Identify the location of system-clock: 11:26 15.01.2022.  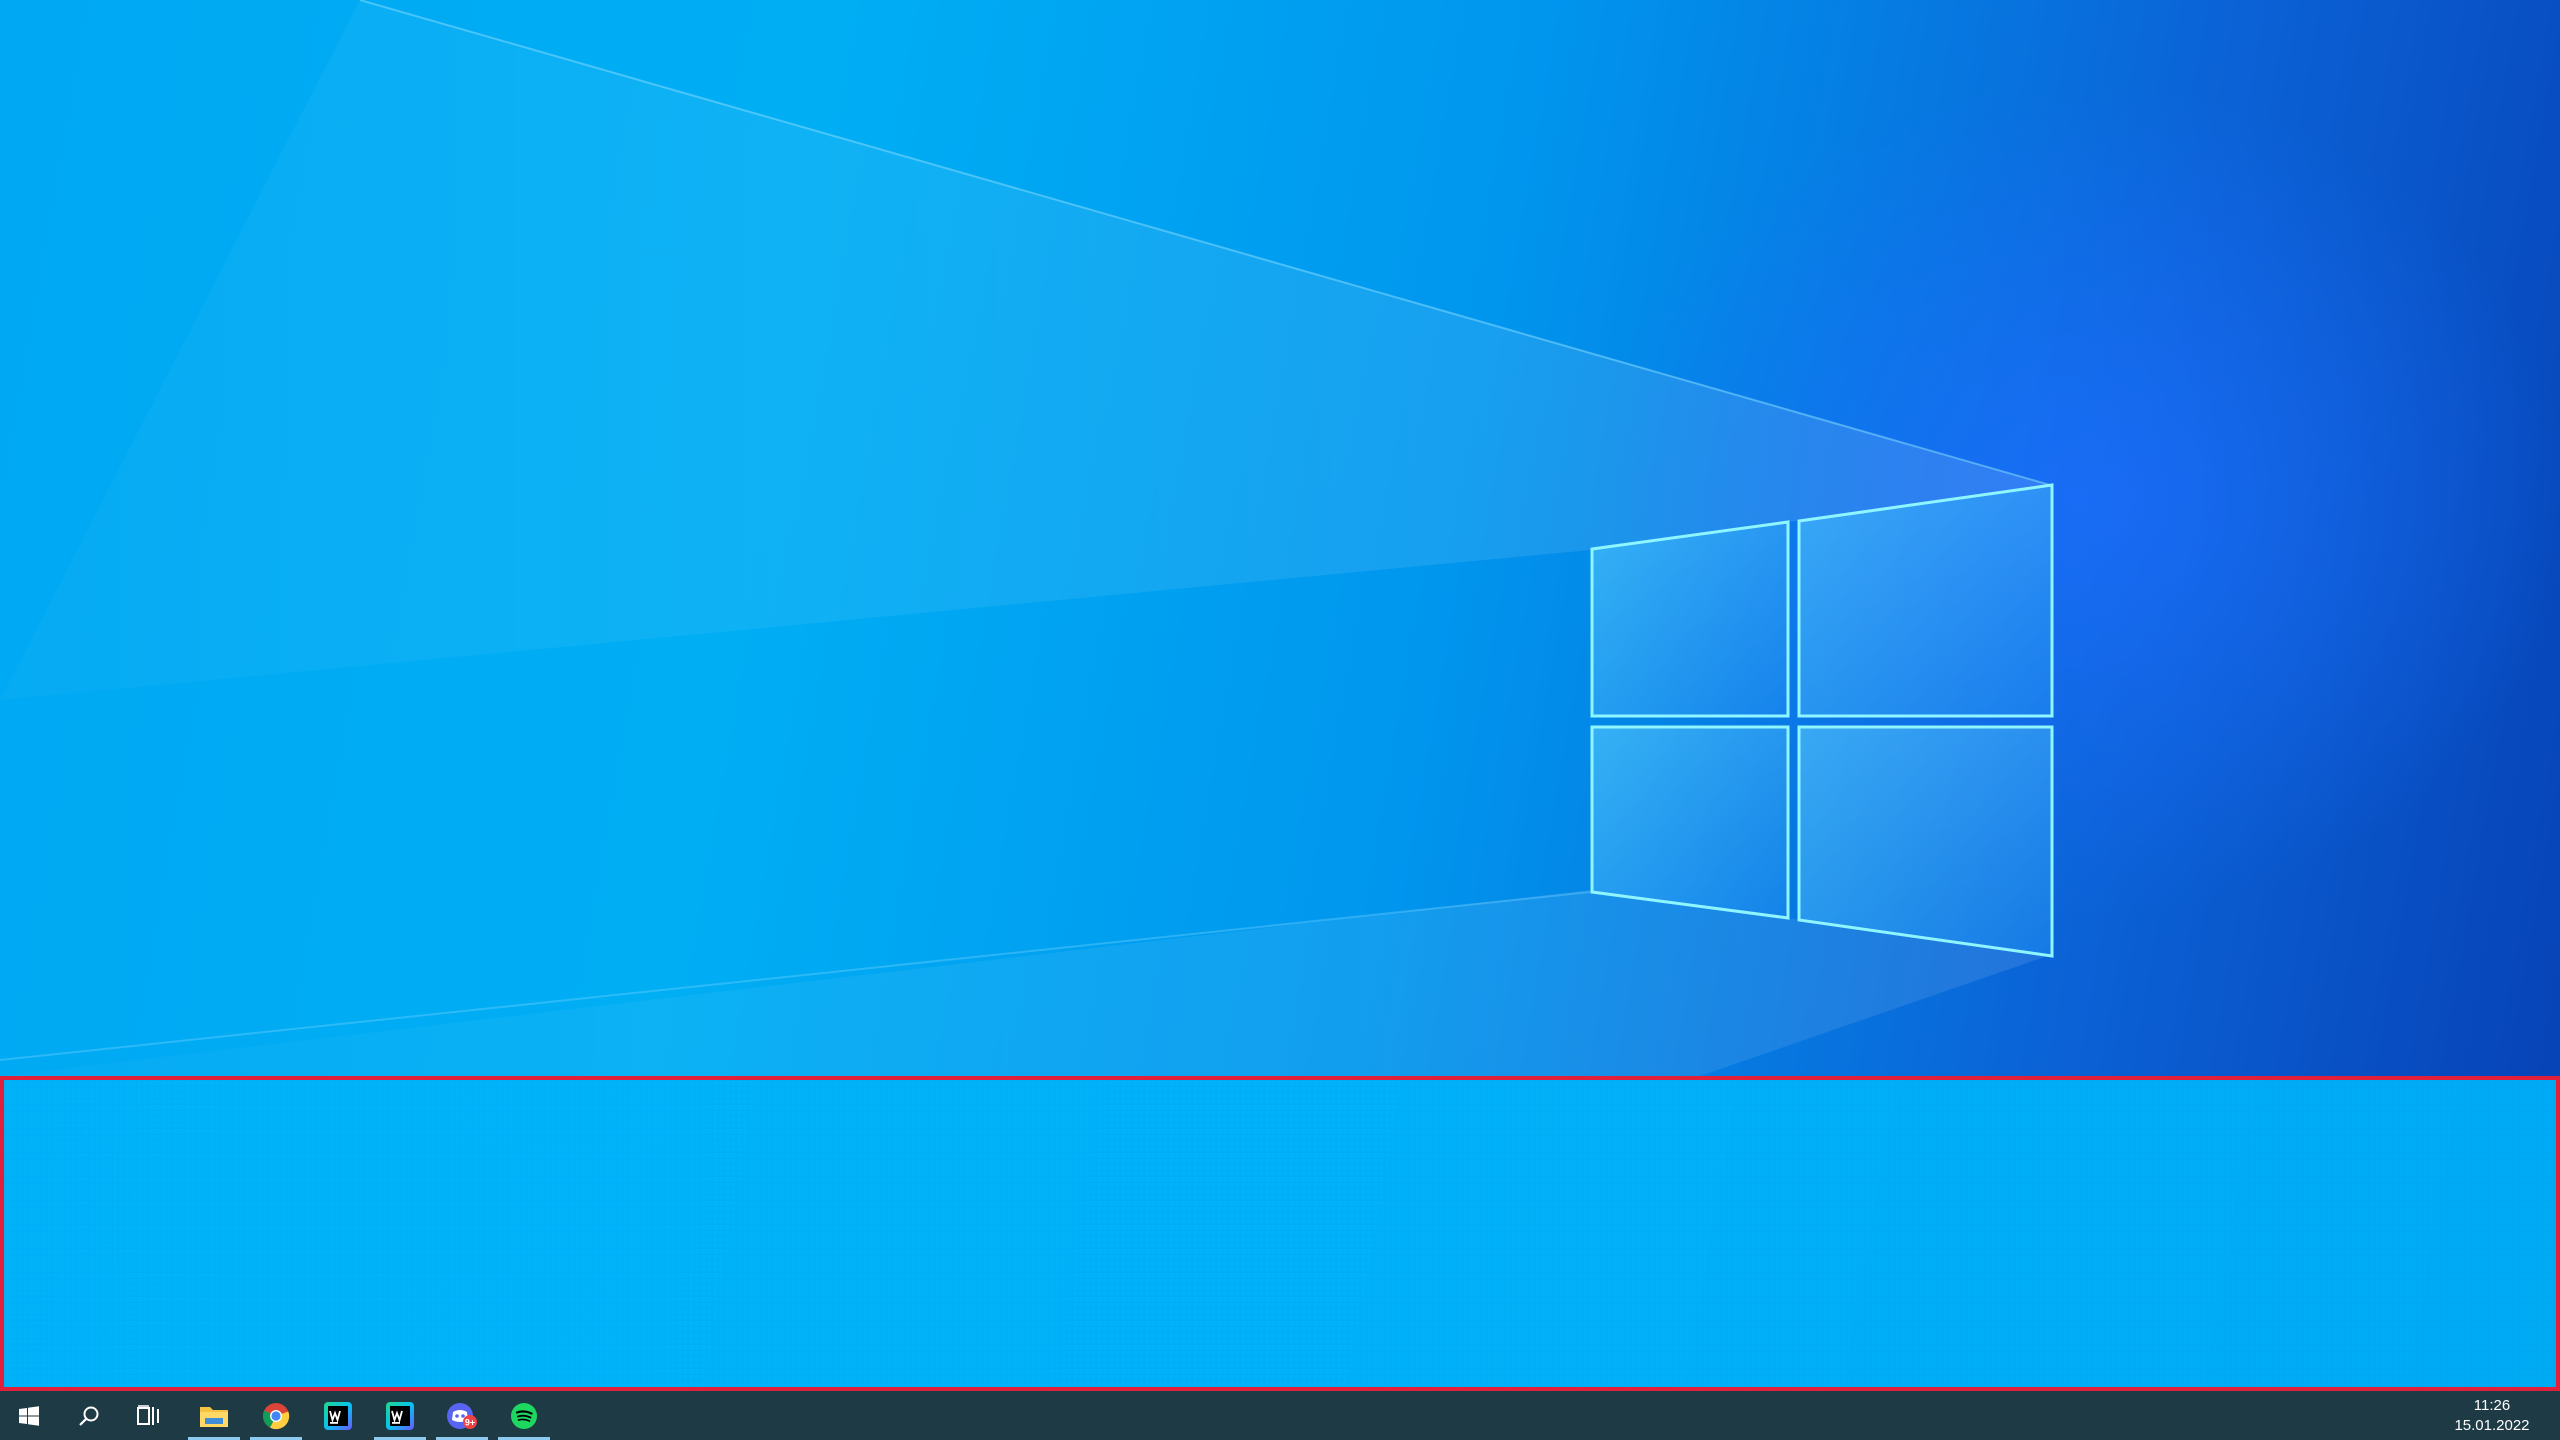
(2492, 1415).